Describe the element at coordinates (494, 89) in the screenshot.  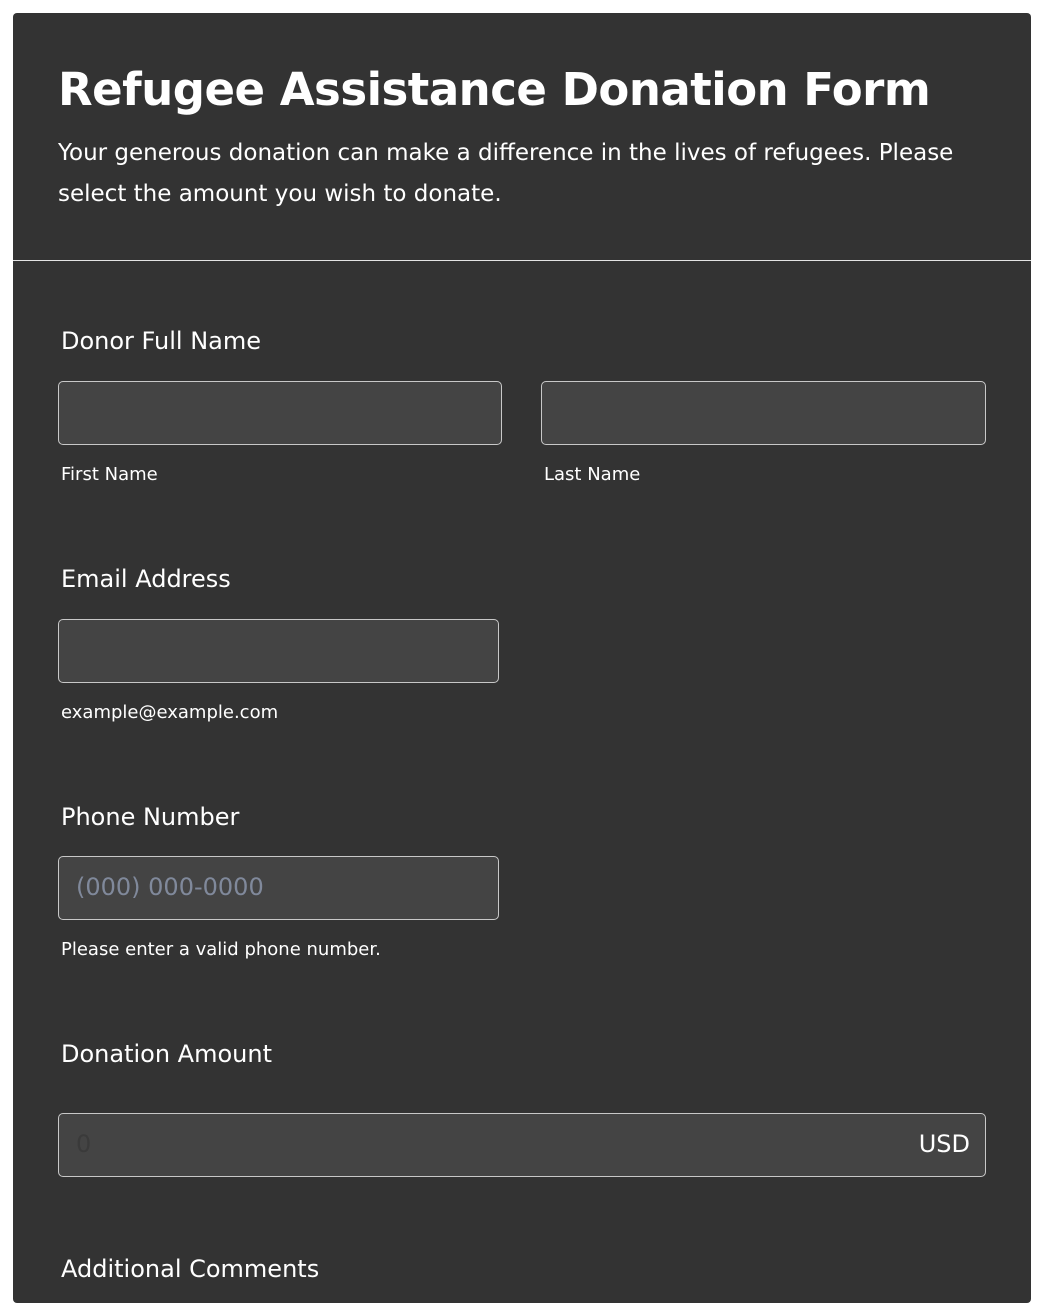
I see `form-title: Refugee Assistance Donation Form` at that location.